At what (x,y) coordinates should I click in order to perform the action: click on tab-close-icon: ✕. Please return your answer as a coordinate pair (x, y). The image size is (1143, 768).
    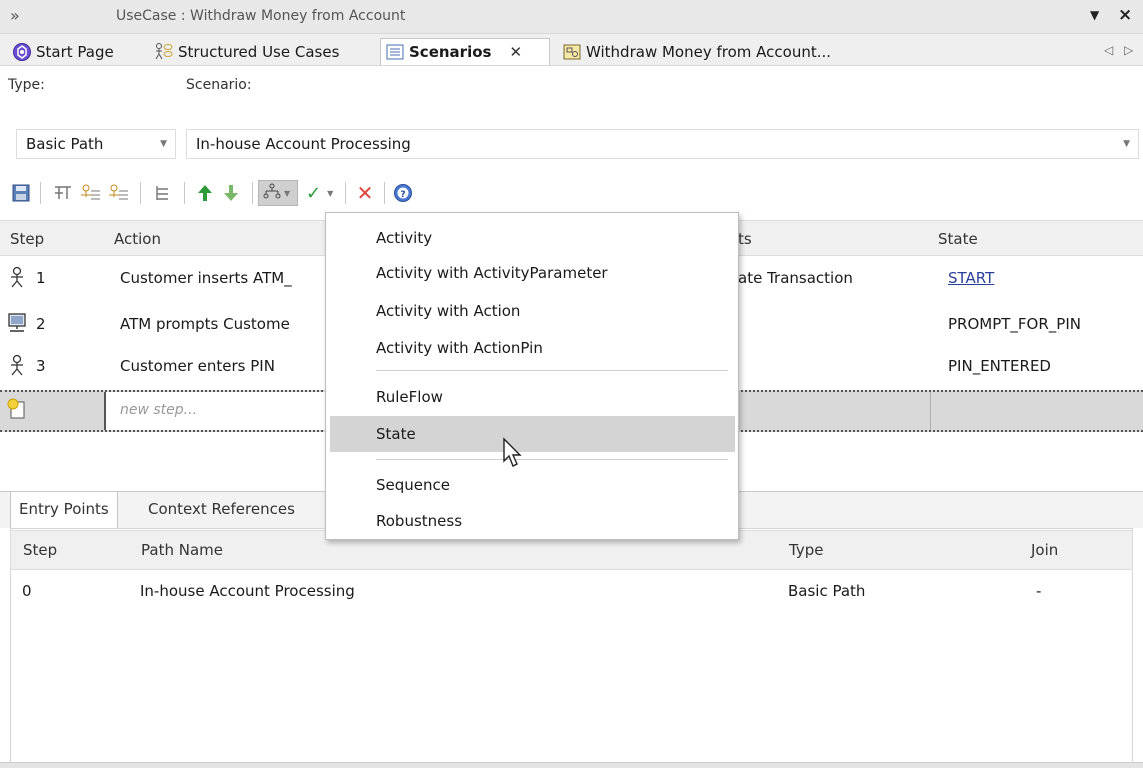
    Looking at the image, I should click on (515, 52).